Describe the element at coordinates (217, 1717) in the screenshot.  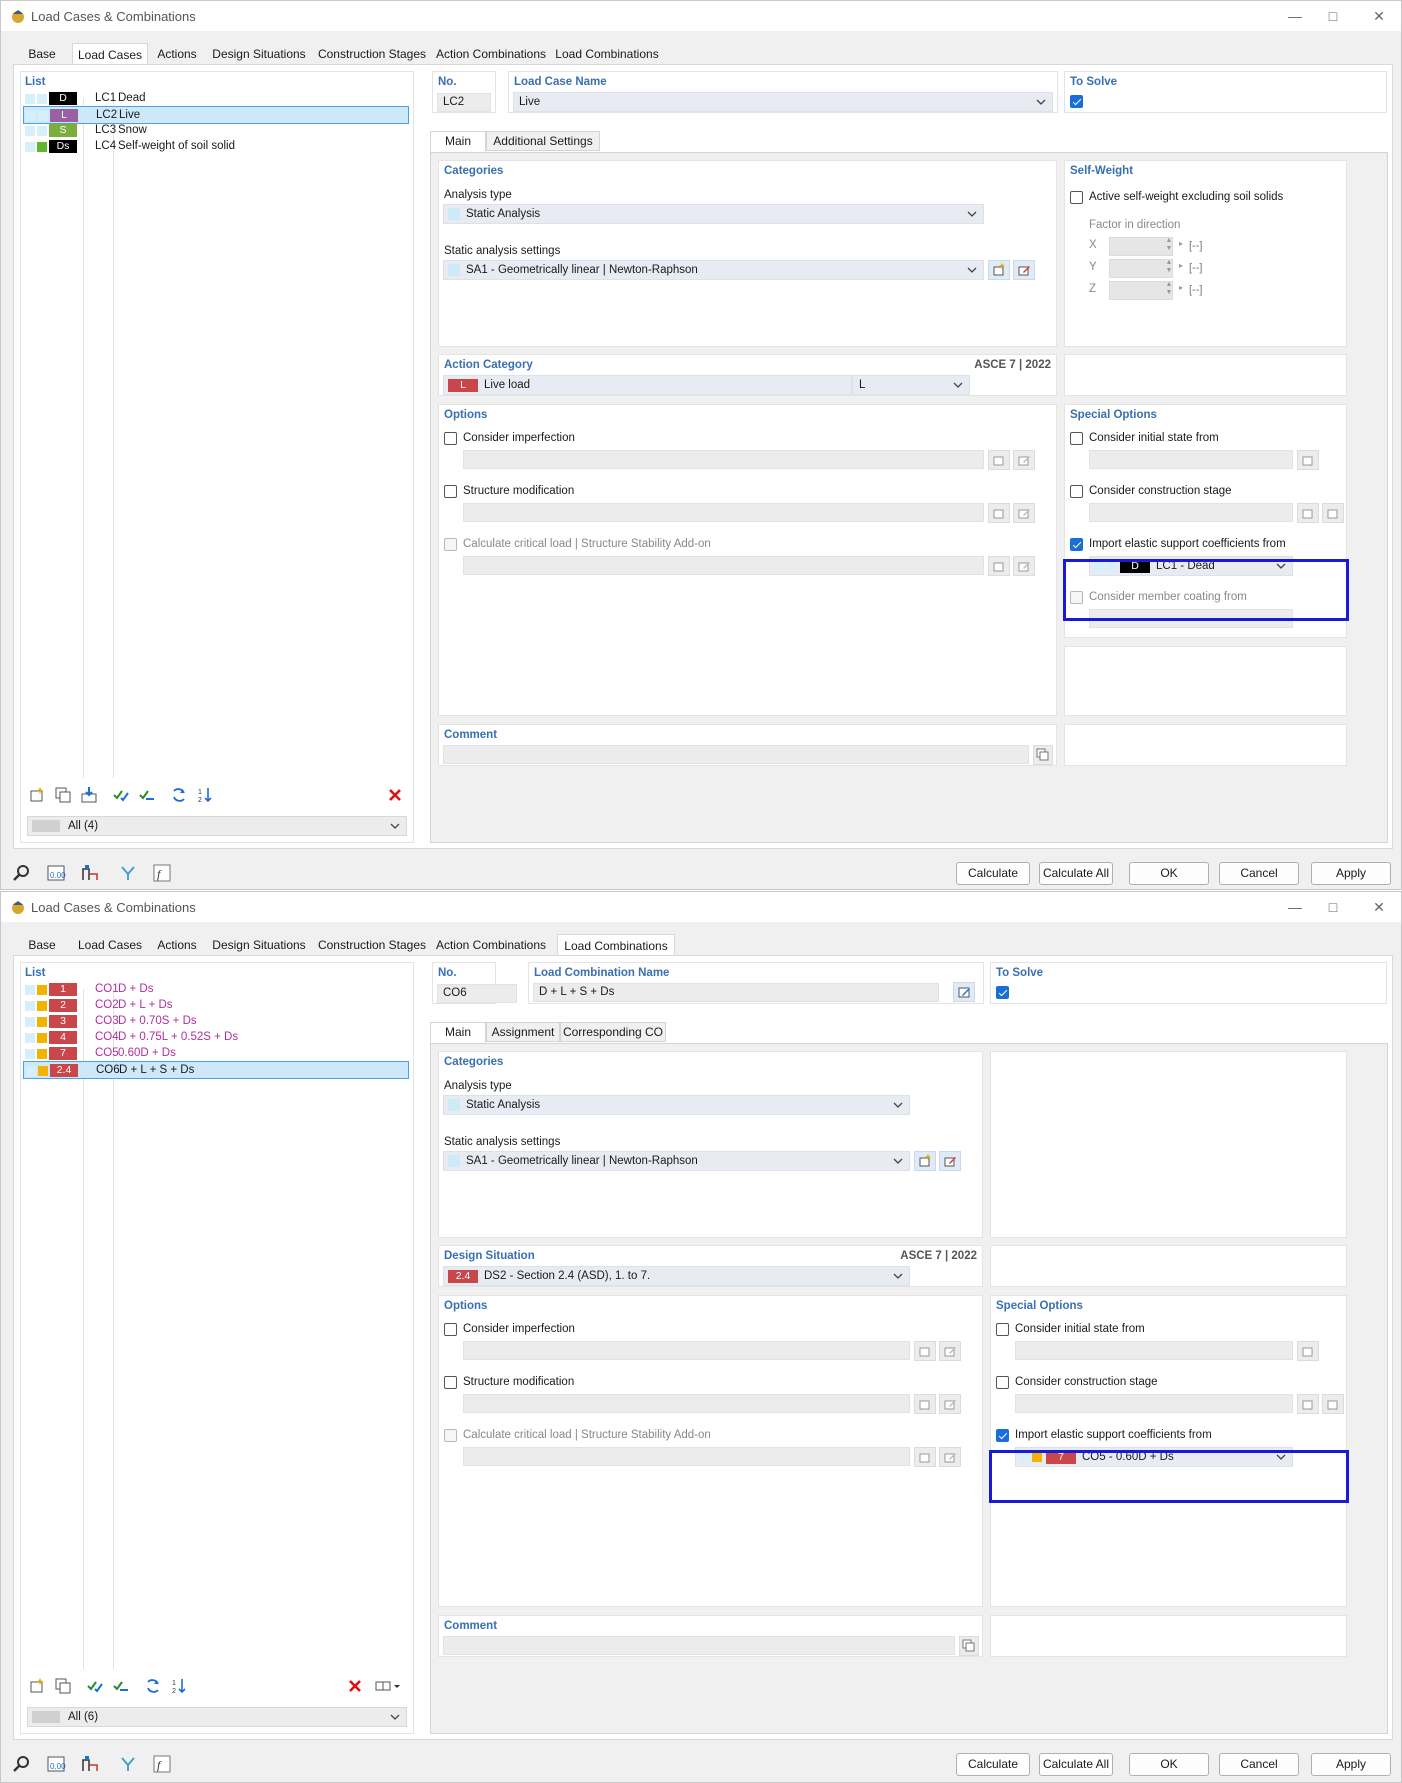
I see `list-filter: All (6)` at that location.